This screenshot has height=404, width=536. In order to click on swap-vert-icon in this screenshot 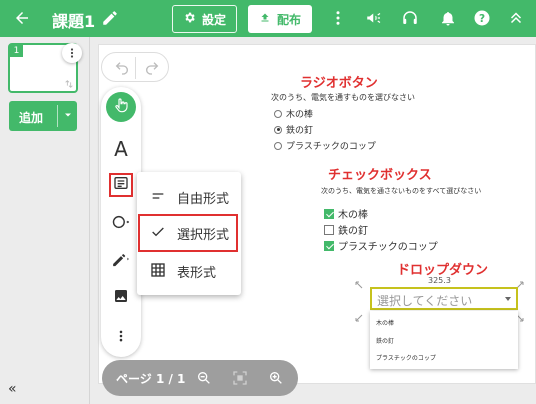, I will do `click(69, 84)`.